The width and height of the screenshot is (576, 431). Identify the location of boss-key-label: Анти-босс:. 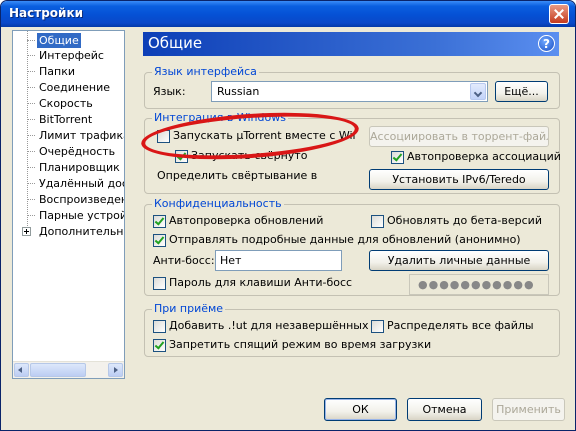
(184, 260).